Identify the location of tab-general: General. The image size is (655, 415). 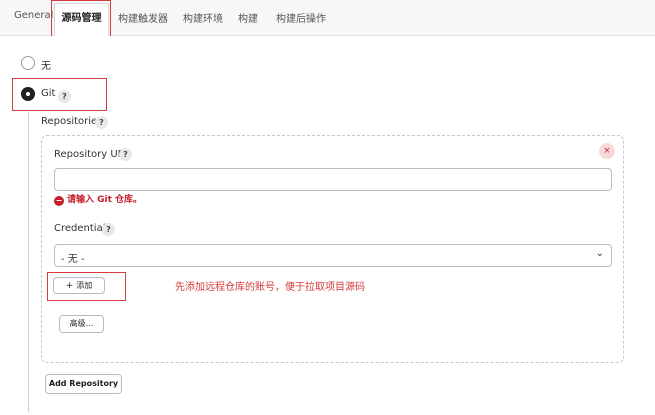
(33, 15).